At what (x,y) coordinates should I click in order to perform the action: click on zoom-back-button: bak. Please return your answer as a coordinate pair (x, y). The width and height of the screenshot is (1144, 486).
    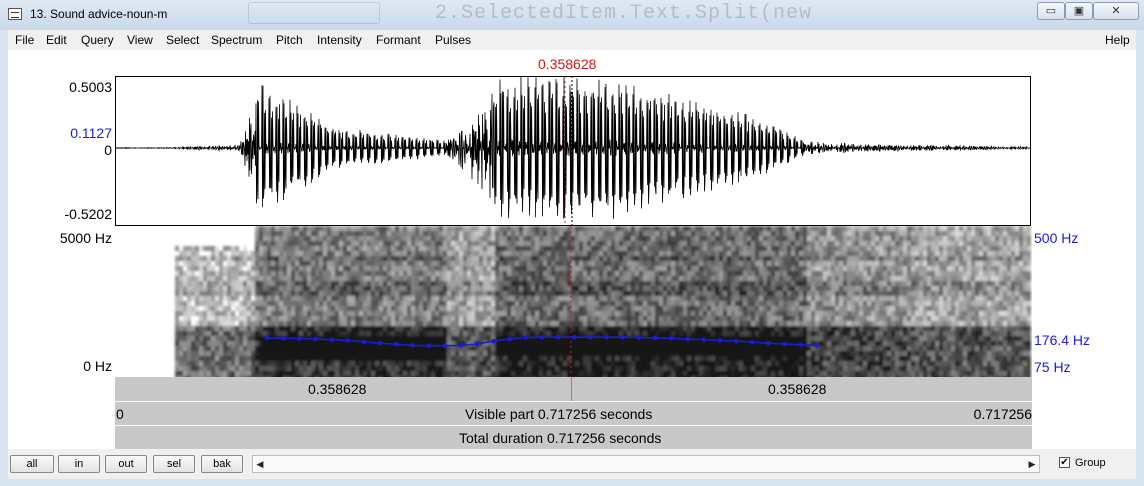
    Looking at the image, I should click on (222, 464).